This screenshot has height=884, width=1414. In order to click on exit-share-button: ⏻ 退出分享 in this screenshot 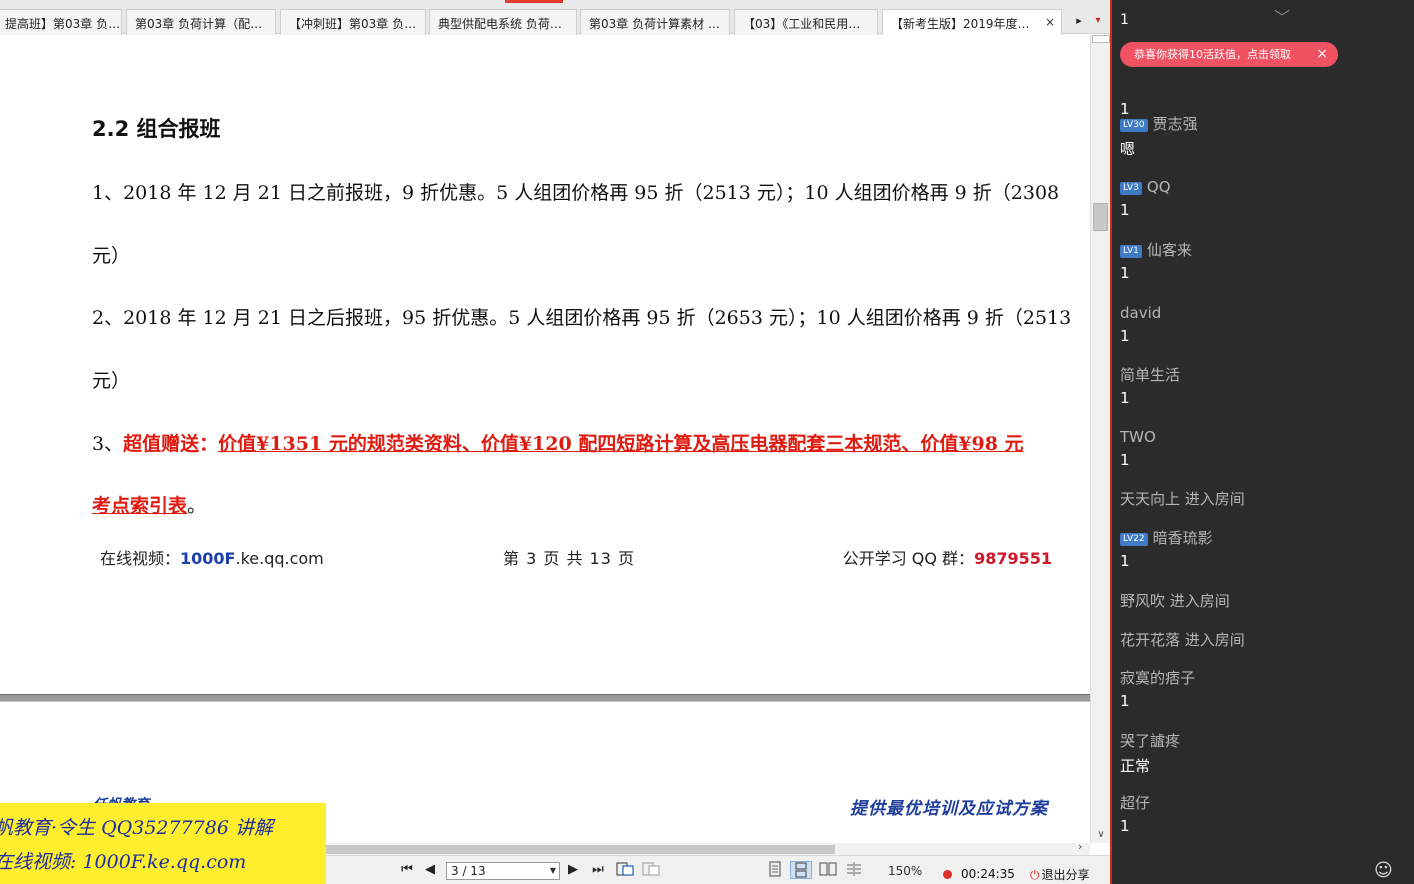, I will do `click(1060, 874)`.